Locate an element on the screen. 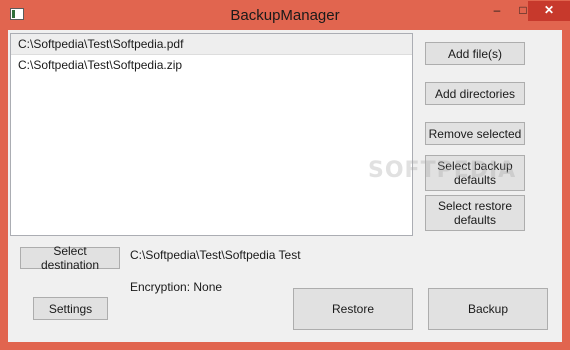  watermark: SOFTPEDIA is located at coordinates (442, 170).